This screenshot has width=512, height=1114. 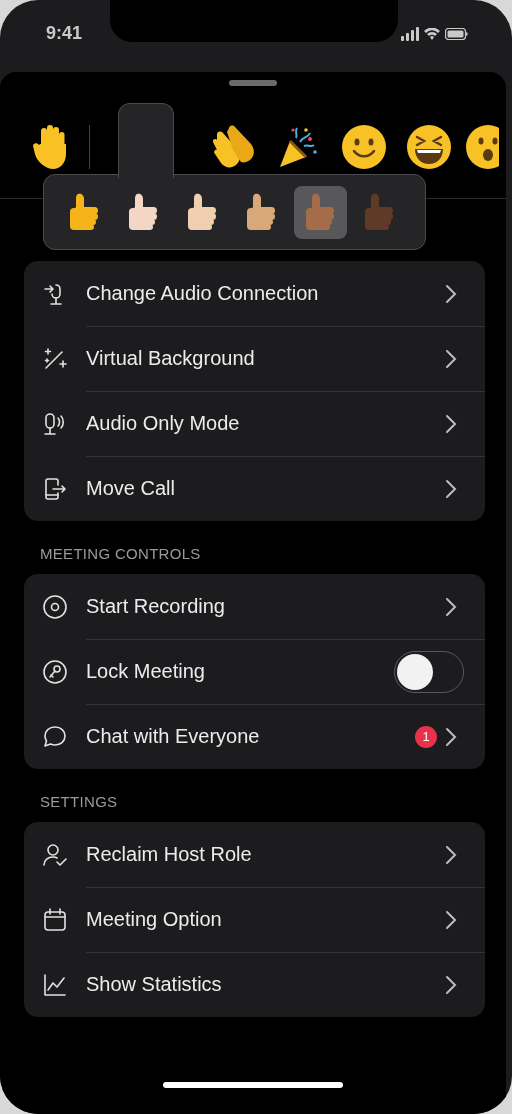 What do you see at coordinates (173, 736) in the screenshot?
I see `menu-item-label: Chat with Everyone` at bounding box center [173, 736].